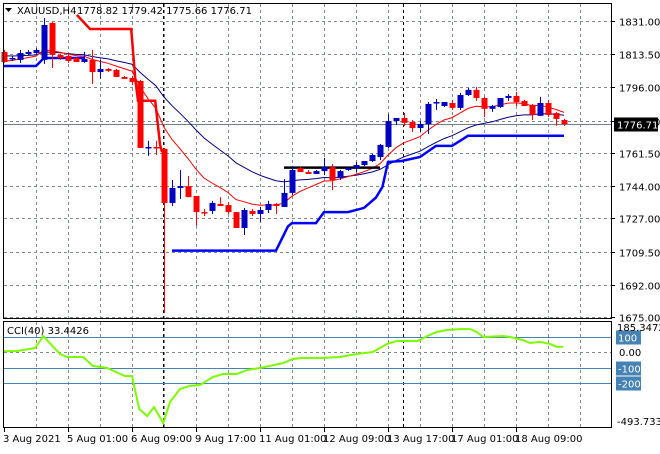  Describe the element at coordinates (292, 439) in the screenshot. I see `time-axis-label: 11 Aug 01:00` at that location.